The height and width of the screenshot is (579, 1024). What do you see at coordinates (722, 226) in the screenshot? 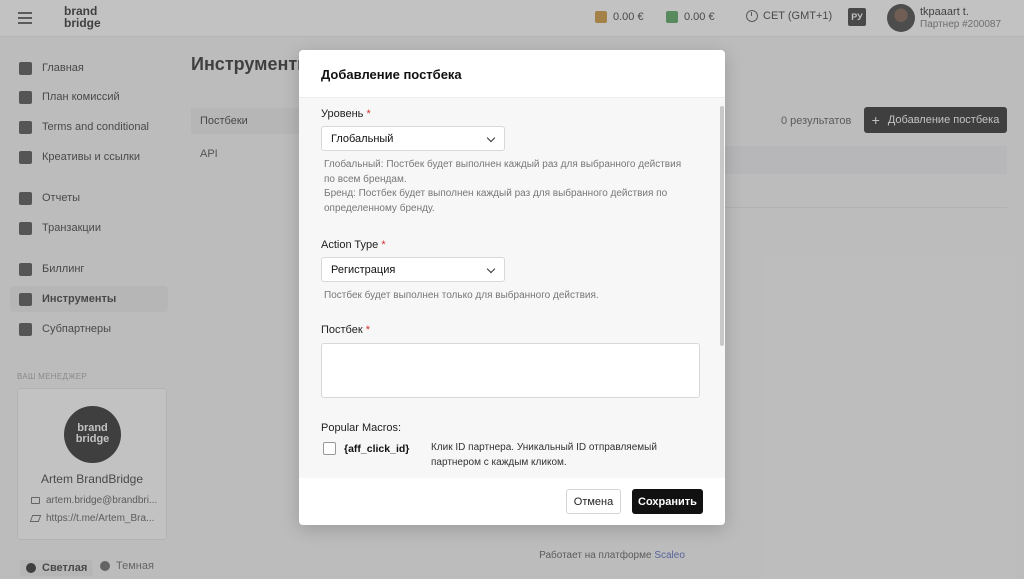
I see `modal-scrollbar` at bounding box center [722, 226].